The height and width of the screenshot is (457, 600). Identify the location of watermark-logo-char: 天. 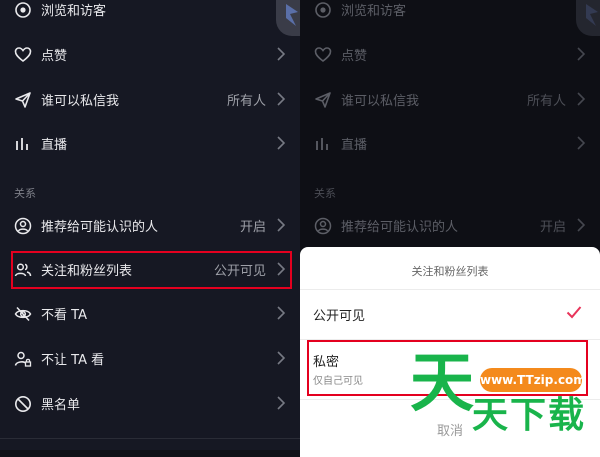
(442, 384).